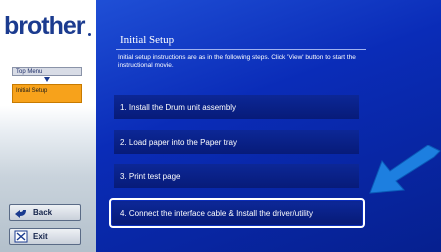 The width and height of the screenshot is (441, 252). What do you see at coordinates (47, 93) in the screenshot?
I see `initial-setup-menu-item: Initial Setup` at bounding box center [47, 93].